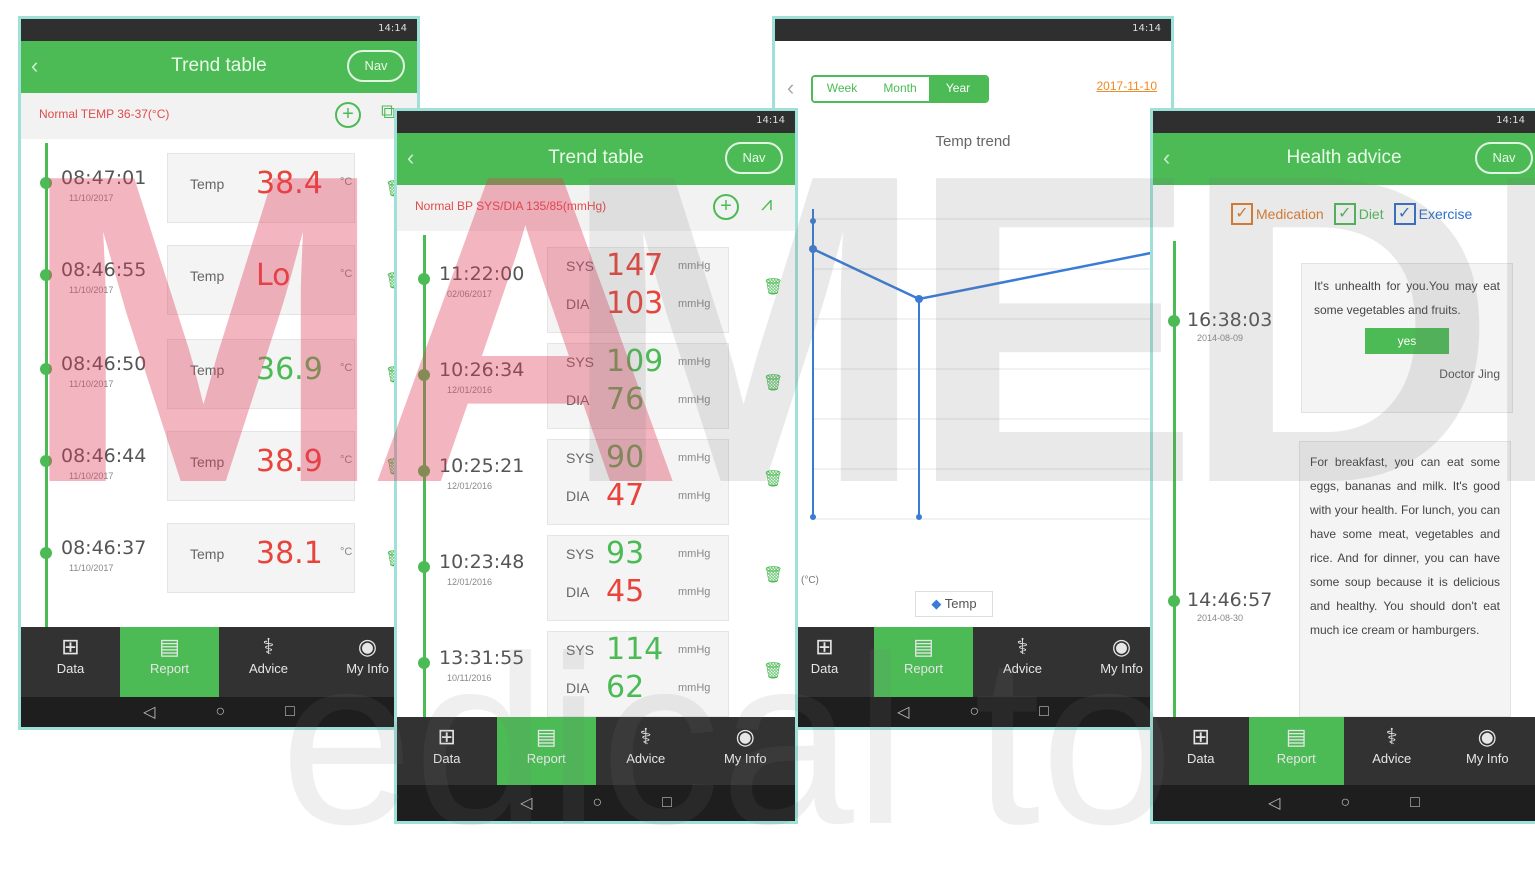 The image size is (1535, 874). Describe the element at coordinates (273, 275) in the screenshot. I see `temp-value: Lo` at that location.